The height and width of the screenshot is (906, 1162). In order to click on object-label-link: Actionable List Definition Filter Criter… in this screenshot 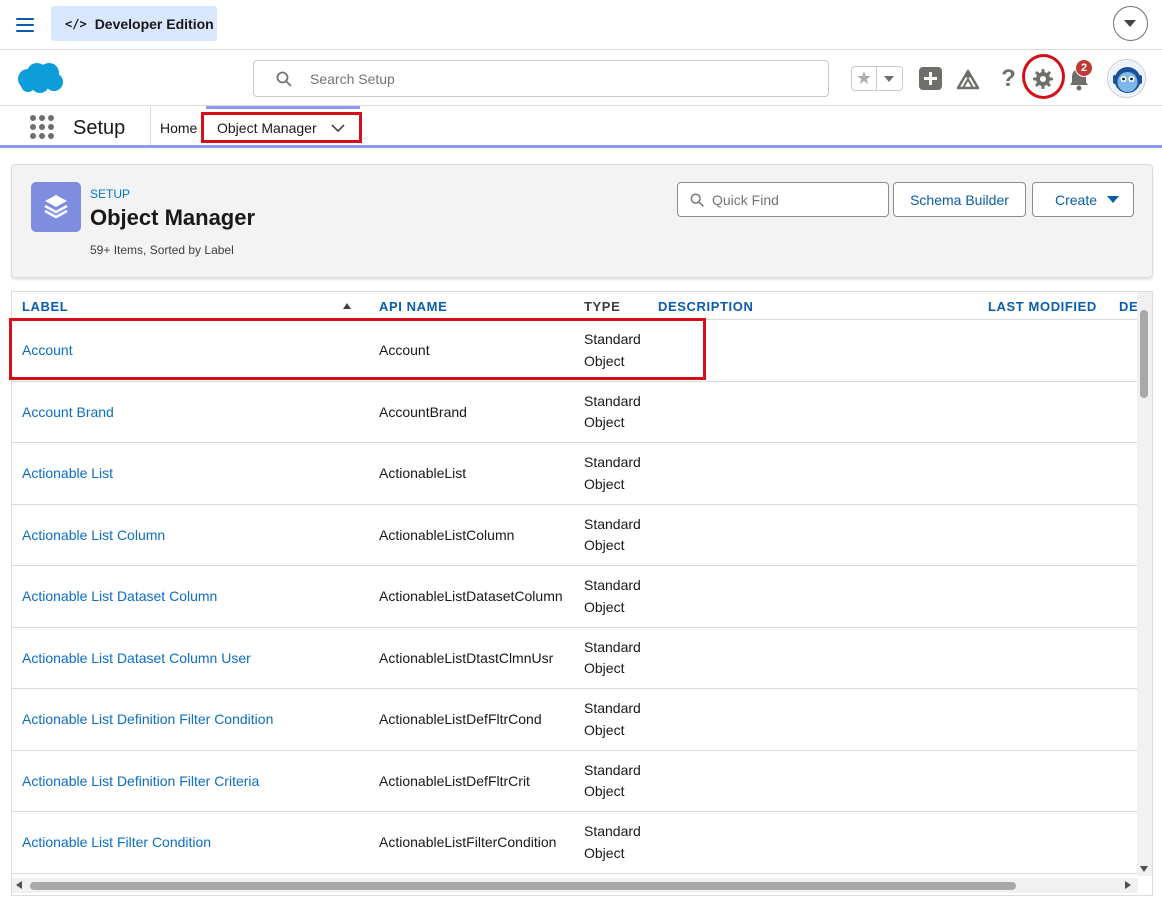, I will do `click(140, 781)`.